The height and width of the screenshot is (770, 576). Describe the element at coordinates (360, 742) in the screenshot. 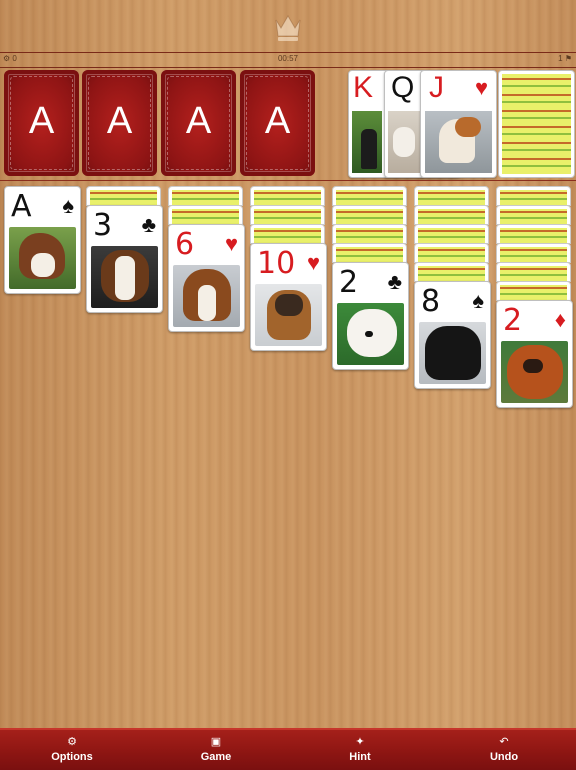

I see `lightbulb-icon: ✦` at that location.